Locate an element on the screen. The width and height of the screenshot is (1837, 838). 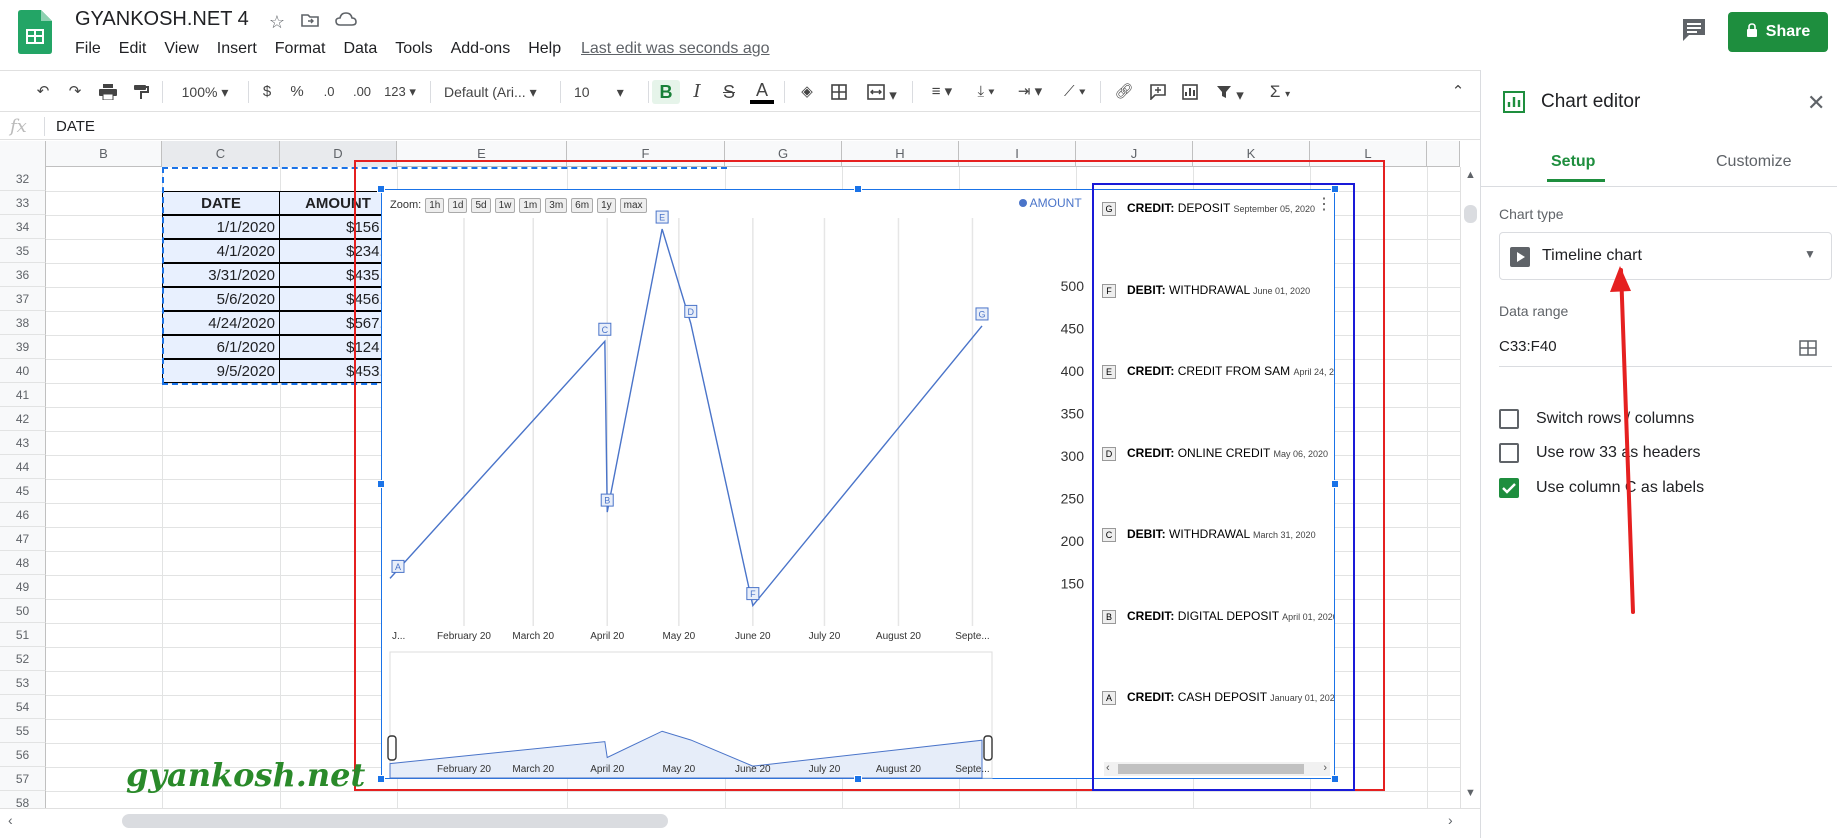
table-cell-date: 6/1/2020 is located at coordinates (221, 347).